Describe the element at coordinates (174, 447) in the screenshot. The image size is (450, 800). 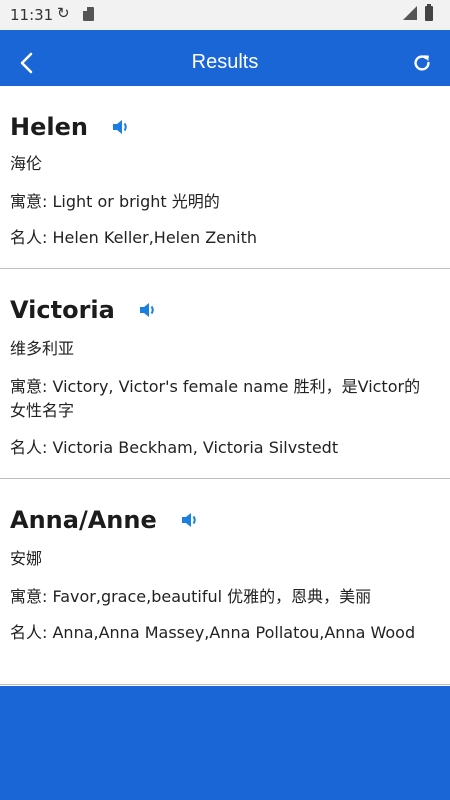
I see `famous-people-text: 名人: Victoria Beckham, Victoria Silvstedt` at that location.